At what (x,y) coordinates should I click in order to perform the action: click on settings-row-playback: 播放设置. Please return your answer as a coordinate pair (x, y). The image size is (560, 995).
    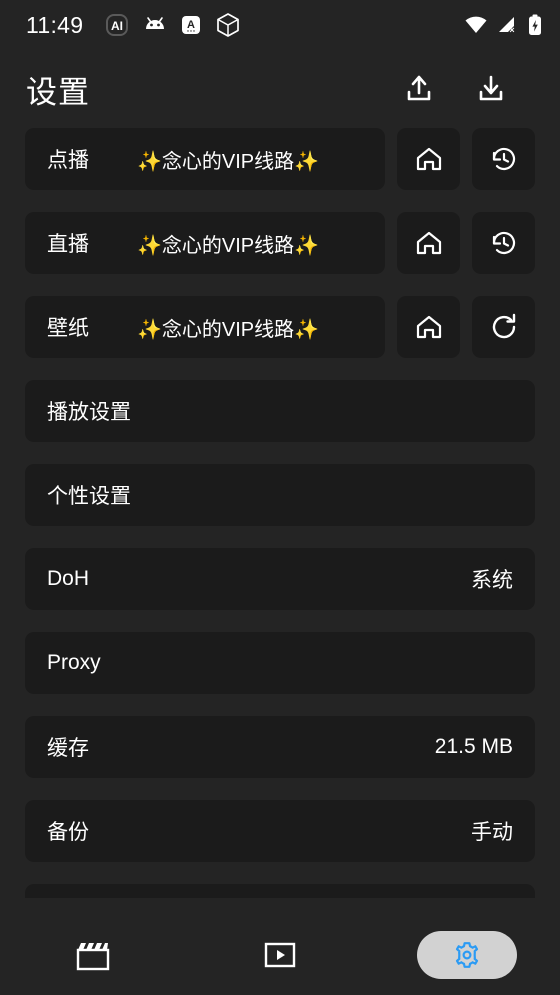
    Looking at the image, I should click on (280, 411).